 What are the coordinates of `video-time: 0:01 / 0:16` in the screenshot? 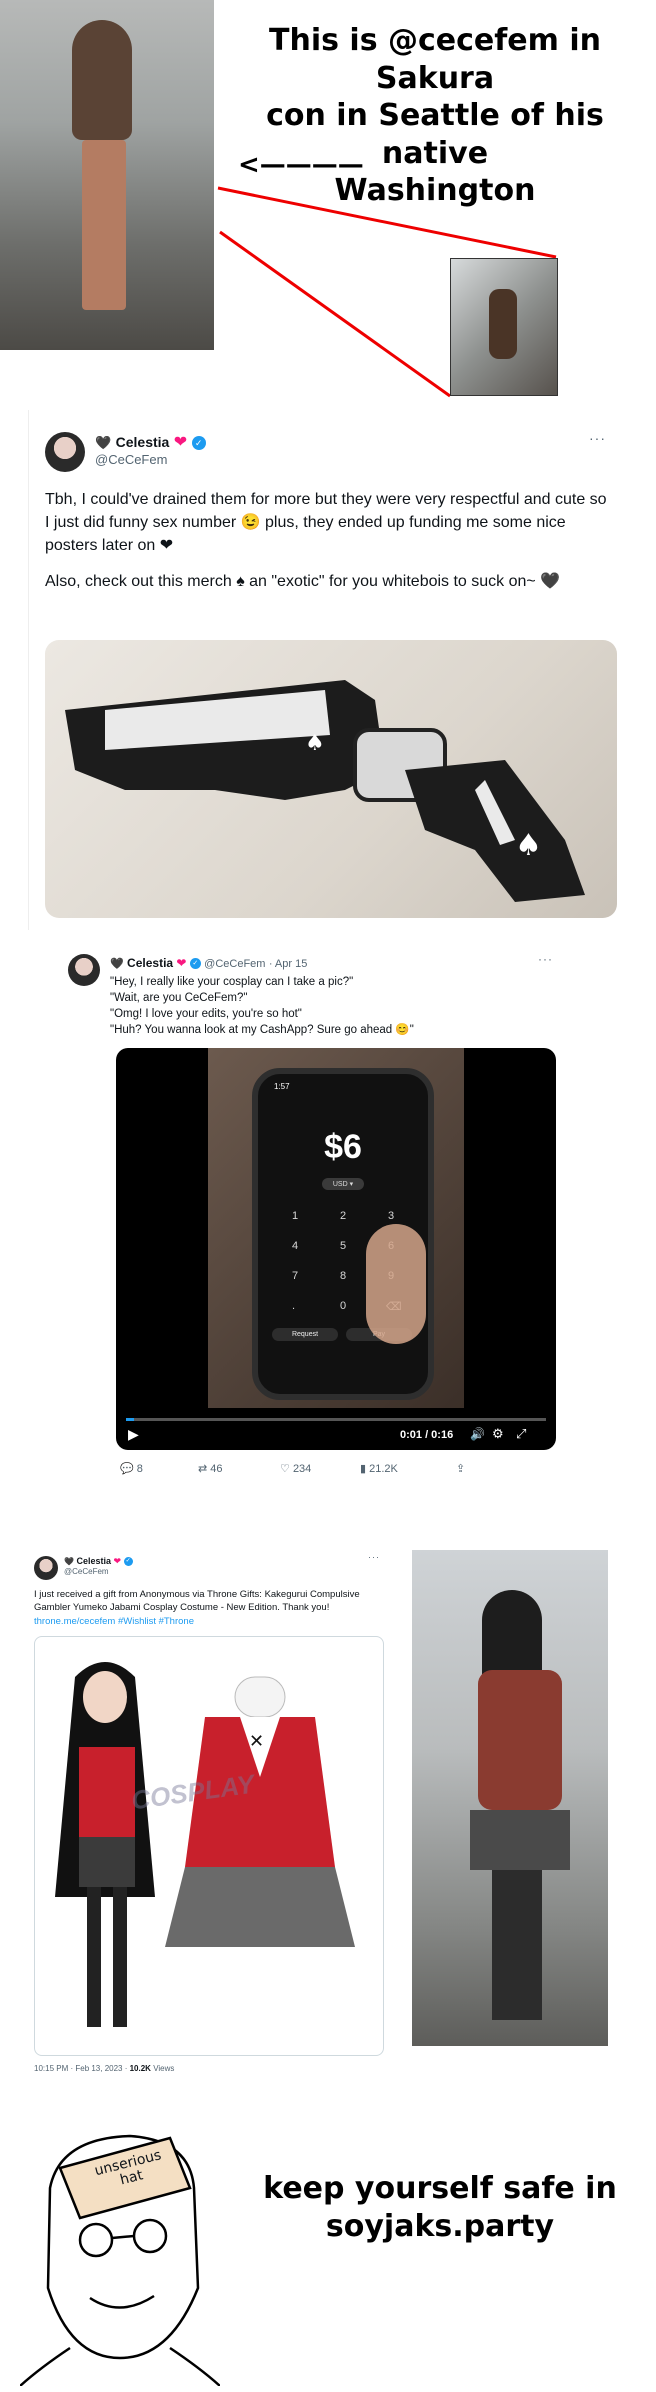 It's located at (427, 1435).